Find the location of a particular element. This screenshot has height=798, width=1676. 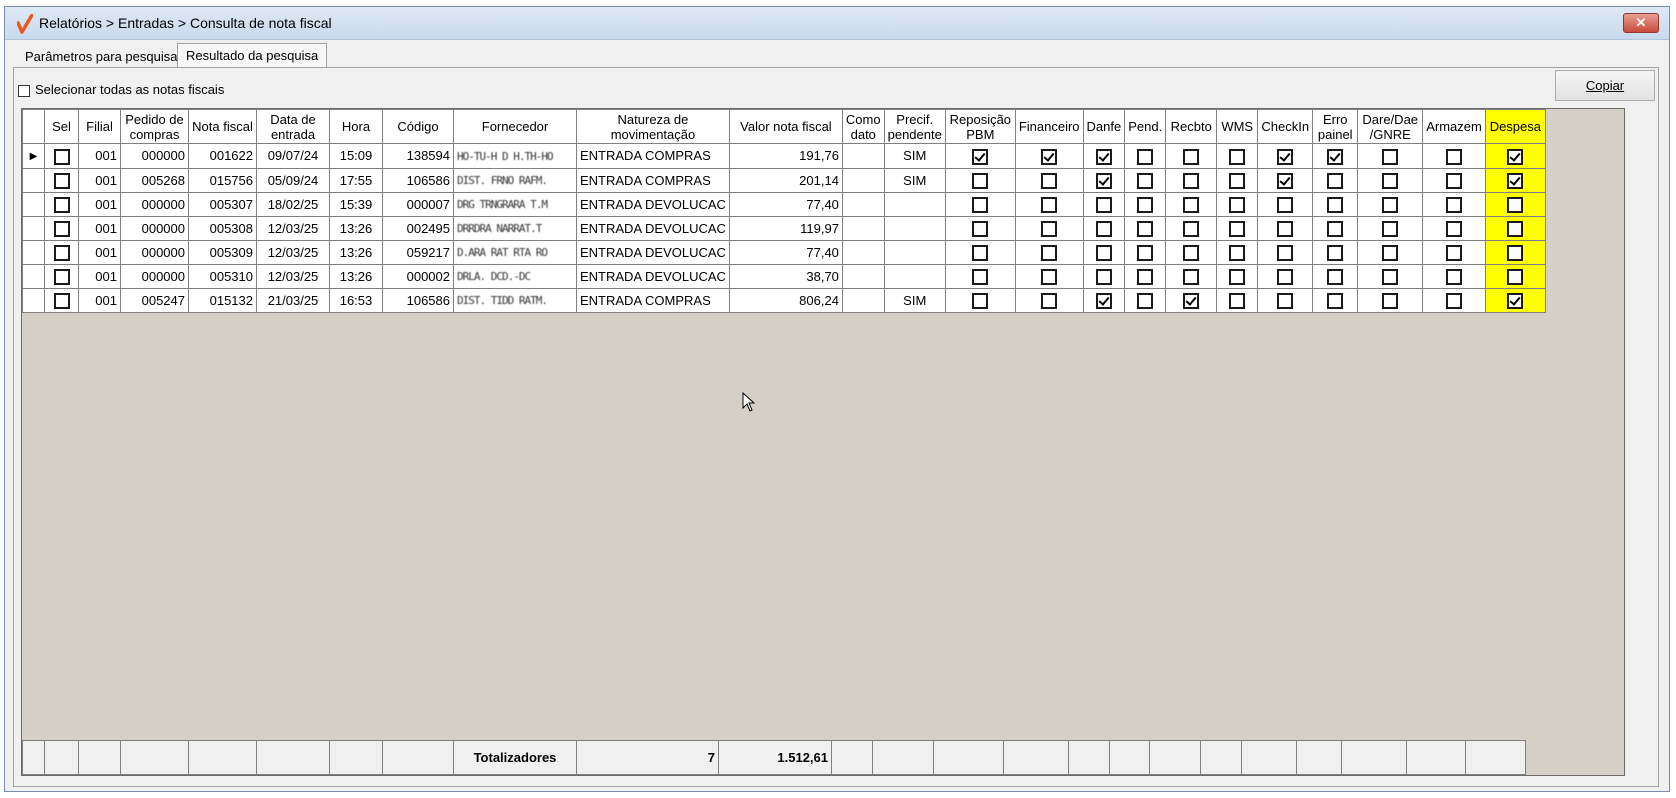

header-natureza: Natureza de movimentação is located at coordinates (653, 126).